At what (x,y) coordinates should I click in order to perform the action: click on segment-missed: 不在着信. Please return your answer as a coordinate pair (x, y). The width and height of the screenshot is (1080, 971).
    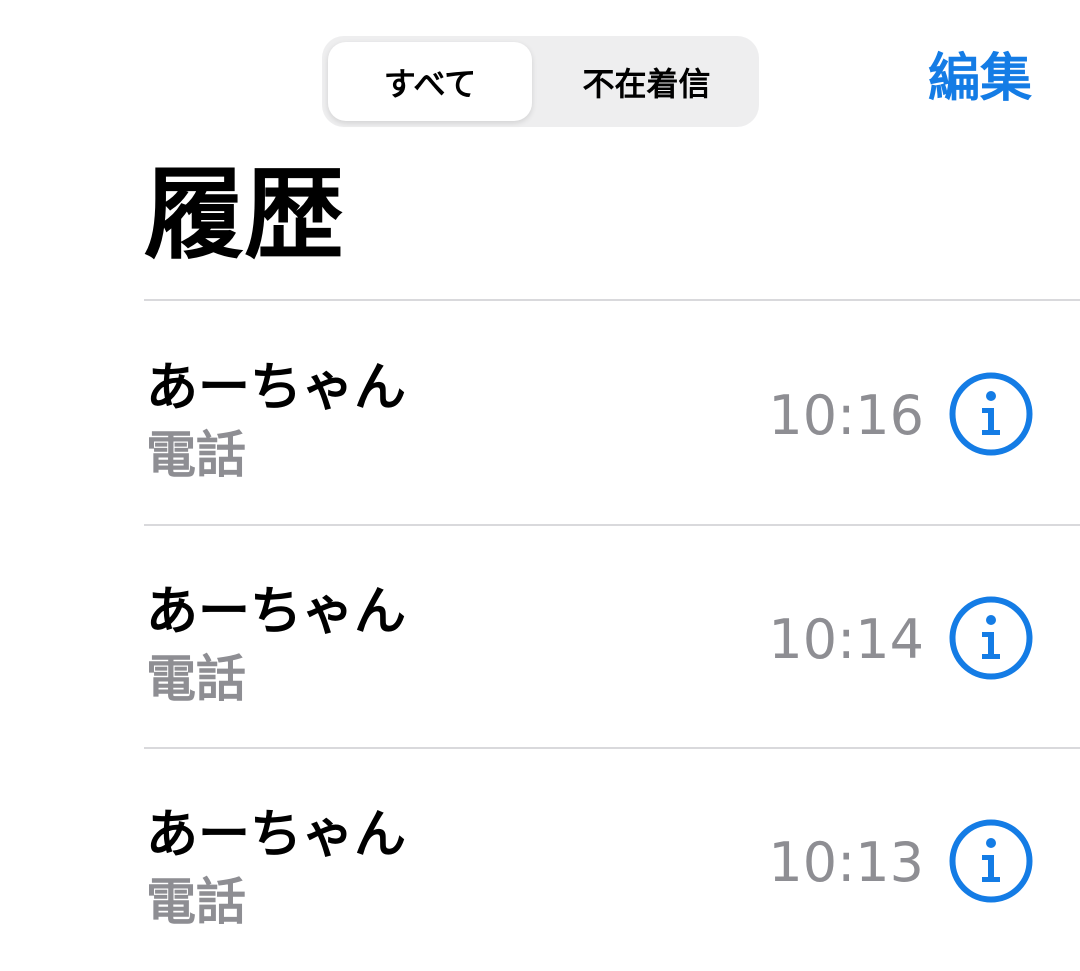
    Looking at the image, I should click on (646, 81).